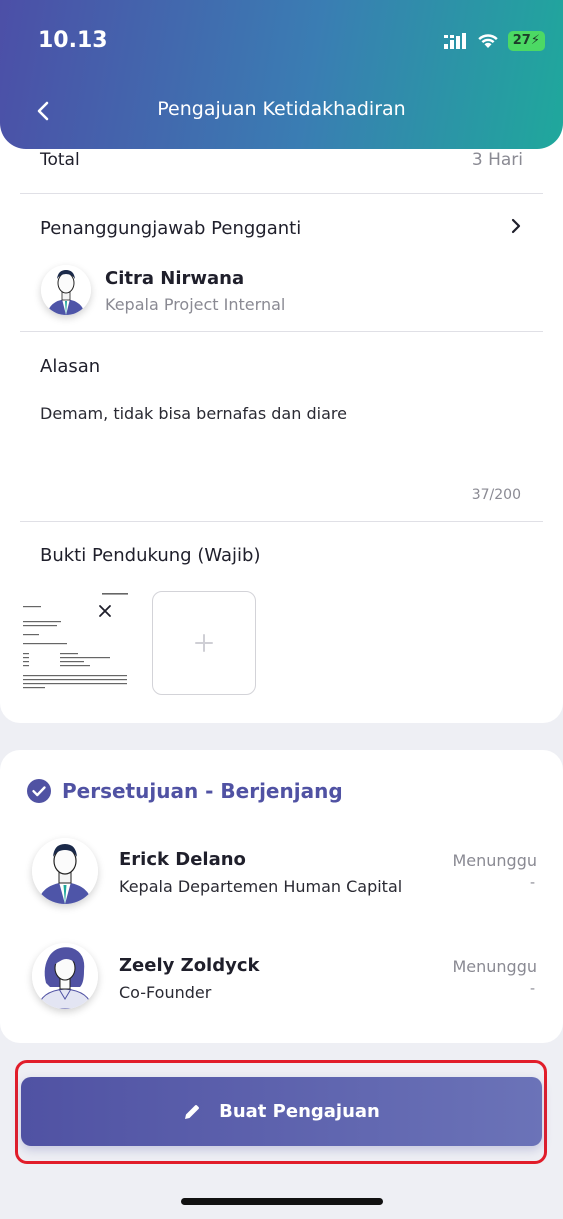 The width and height of the screenshot is (563, 1219). I want to click on chevron-right-icon, so click(516, 226).